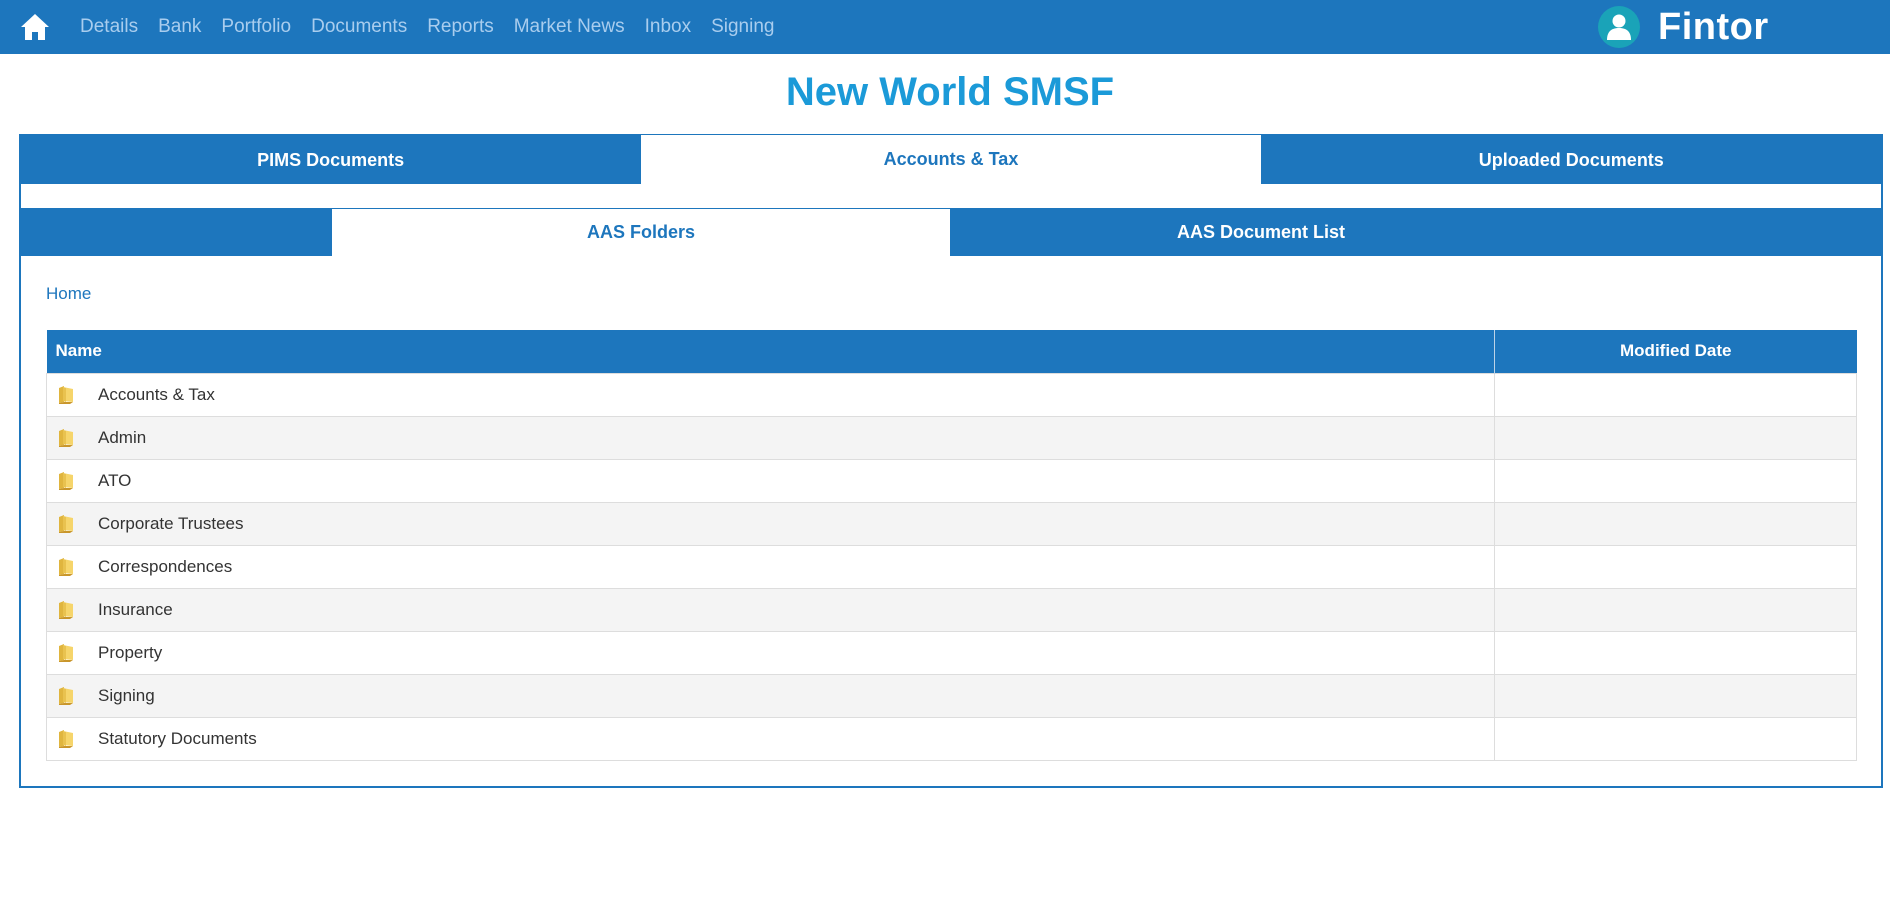  Describe the element at coordinates (171, 523) in the screenshot. I see `folder-name: Corporate Trustees` at that location.